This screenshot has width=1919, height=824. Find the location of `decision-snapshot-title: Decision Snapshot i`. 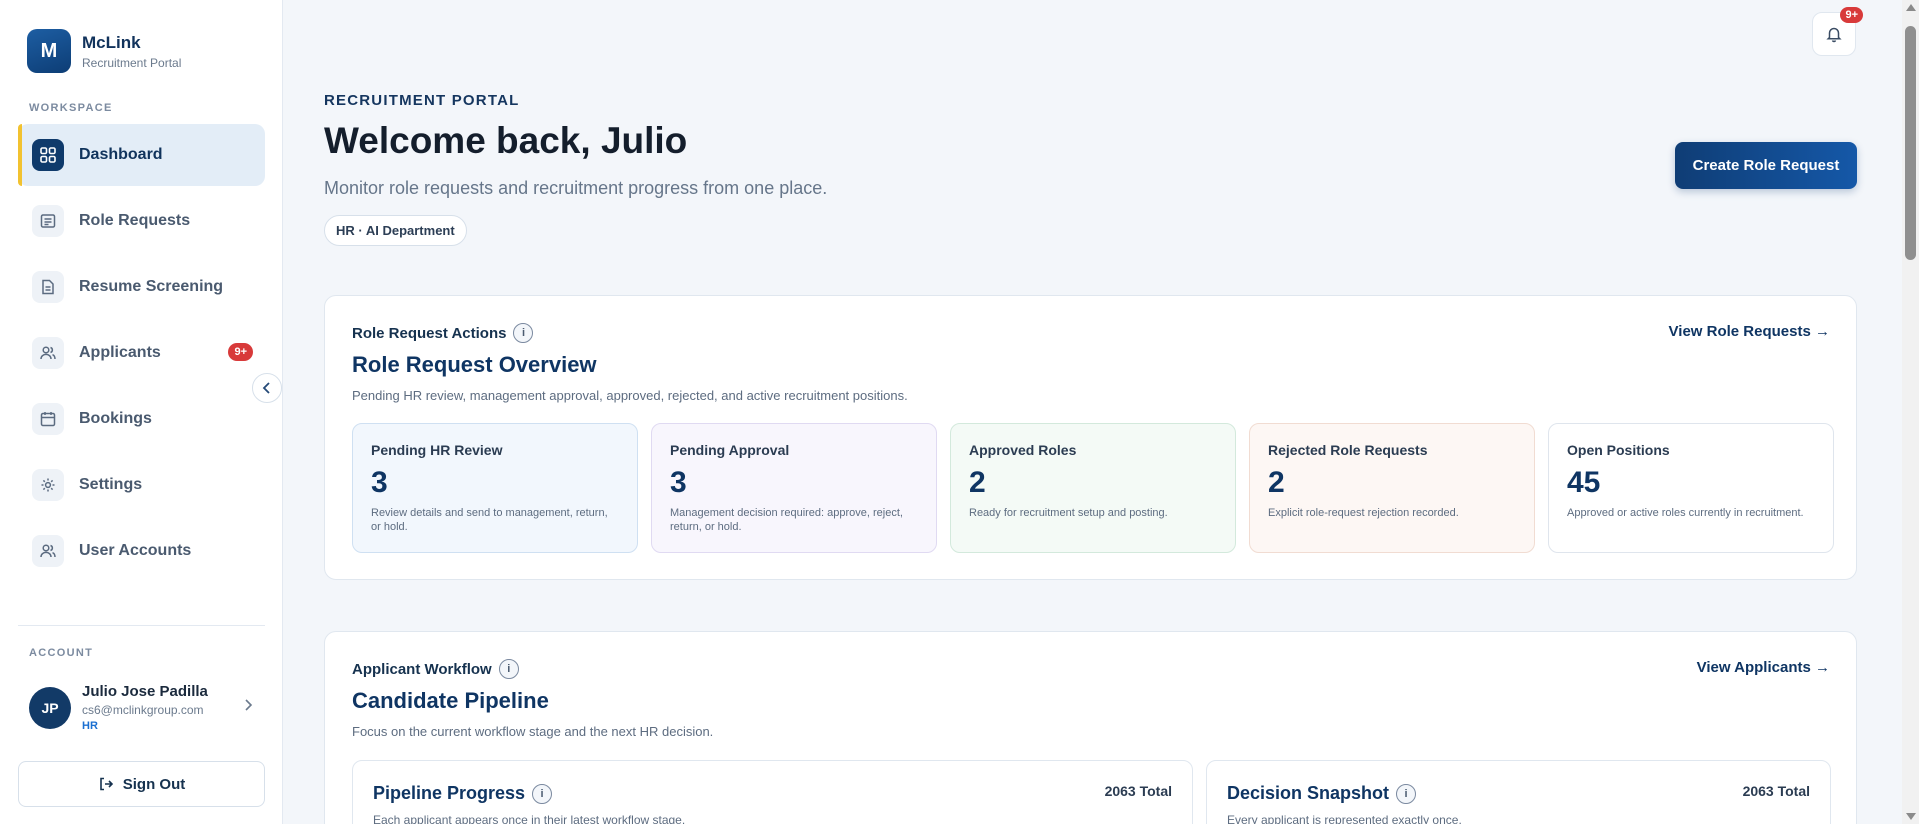

decision-snapshot-title: Decision Snapshot i is located at coordinates (1322, 793).